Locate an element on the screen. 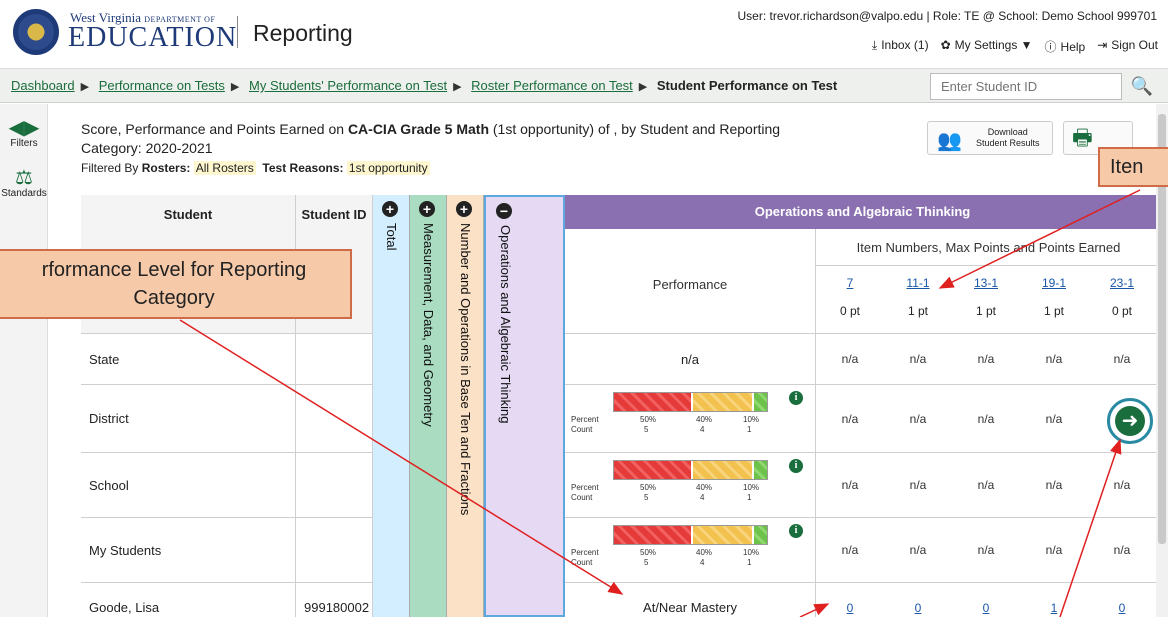 This screenshot has height=617, width=1168. item-number: 23-1 is located at coordinates (1122, 283).